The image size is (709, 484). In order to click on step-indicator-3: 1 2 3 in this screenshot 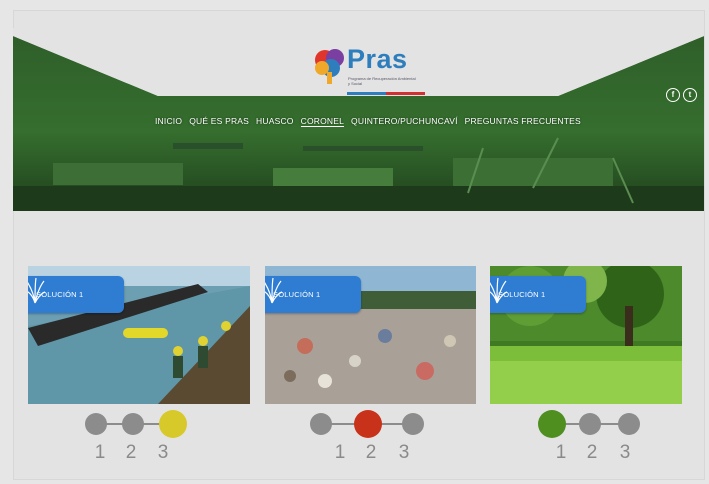, I will do `click(593, 437)`.